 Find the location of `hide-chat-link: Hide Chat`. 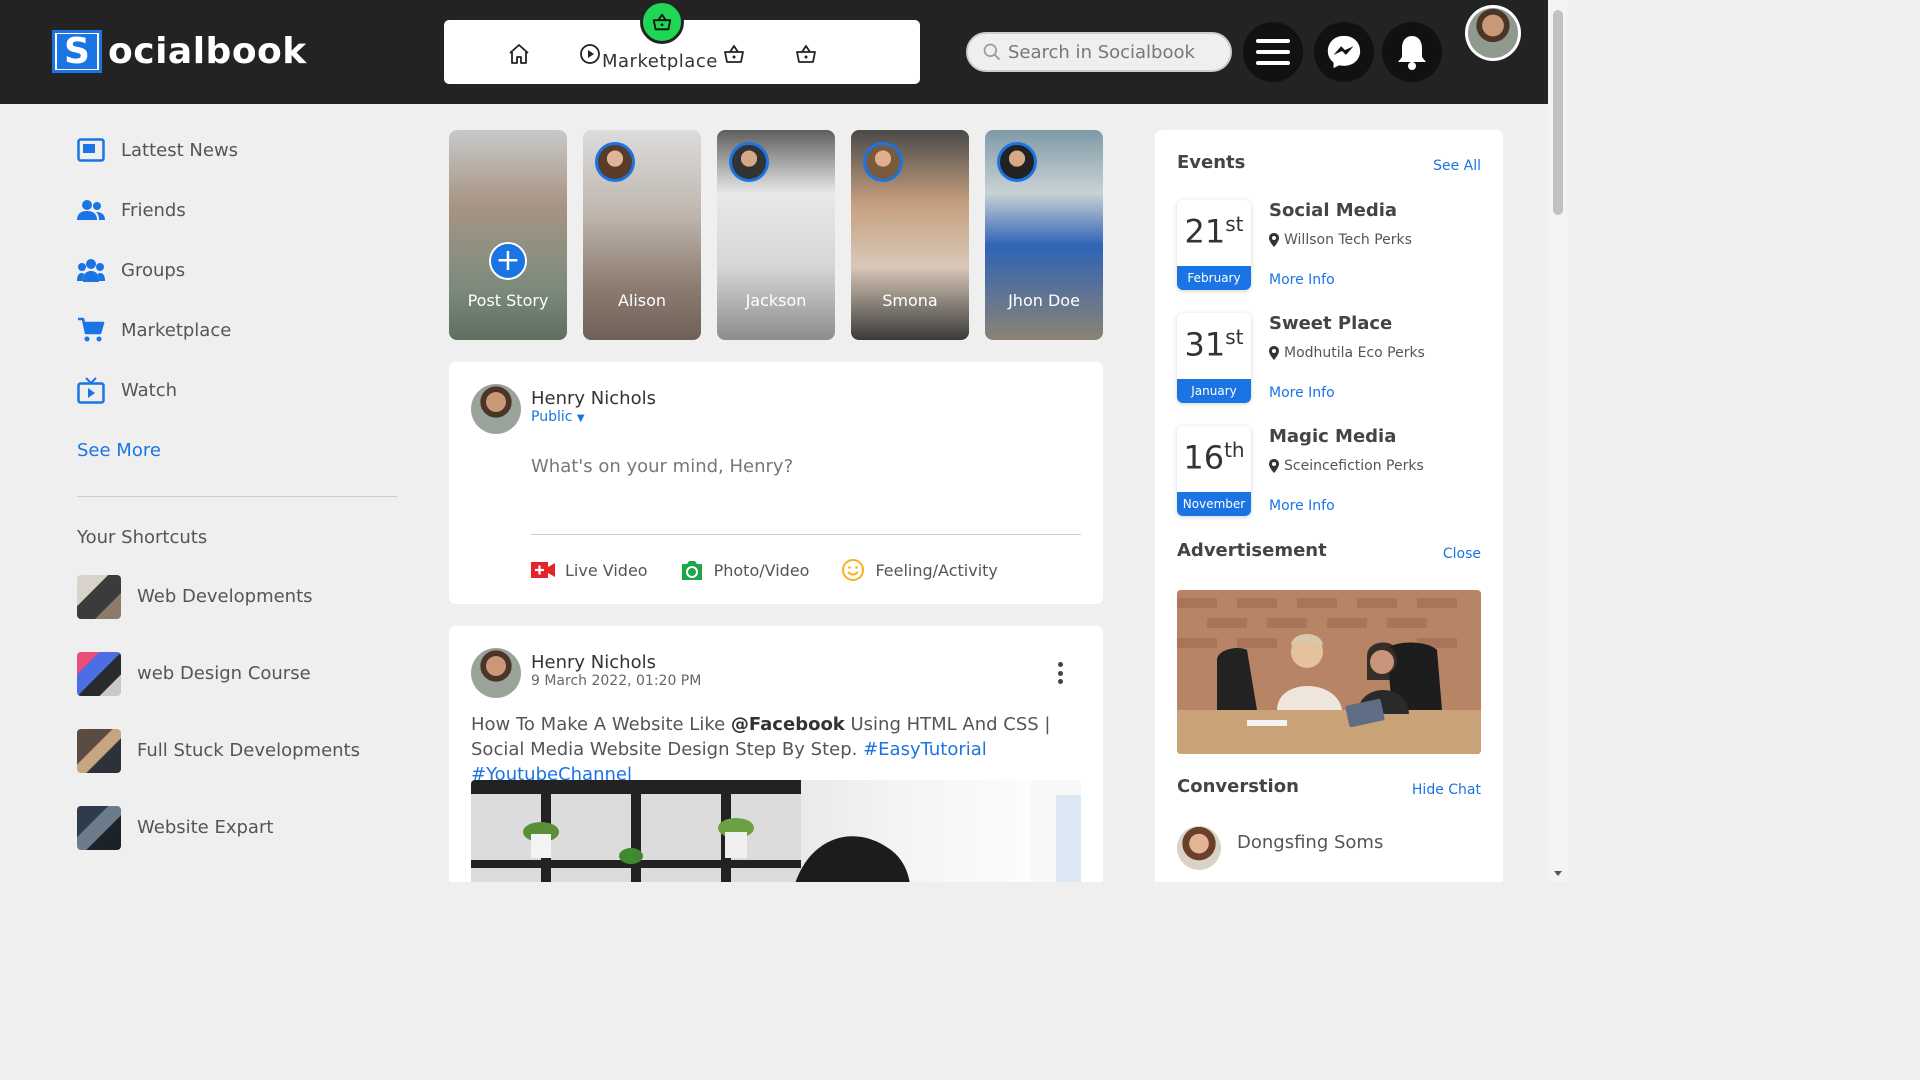

hide-chat-link: Hide Chat is located at coordinates (1446, 790).